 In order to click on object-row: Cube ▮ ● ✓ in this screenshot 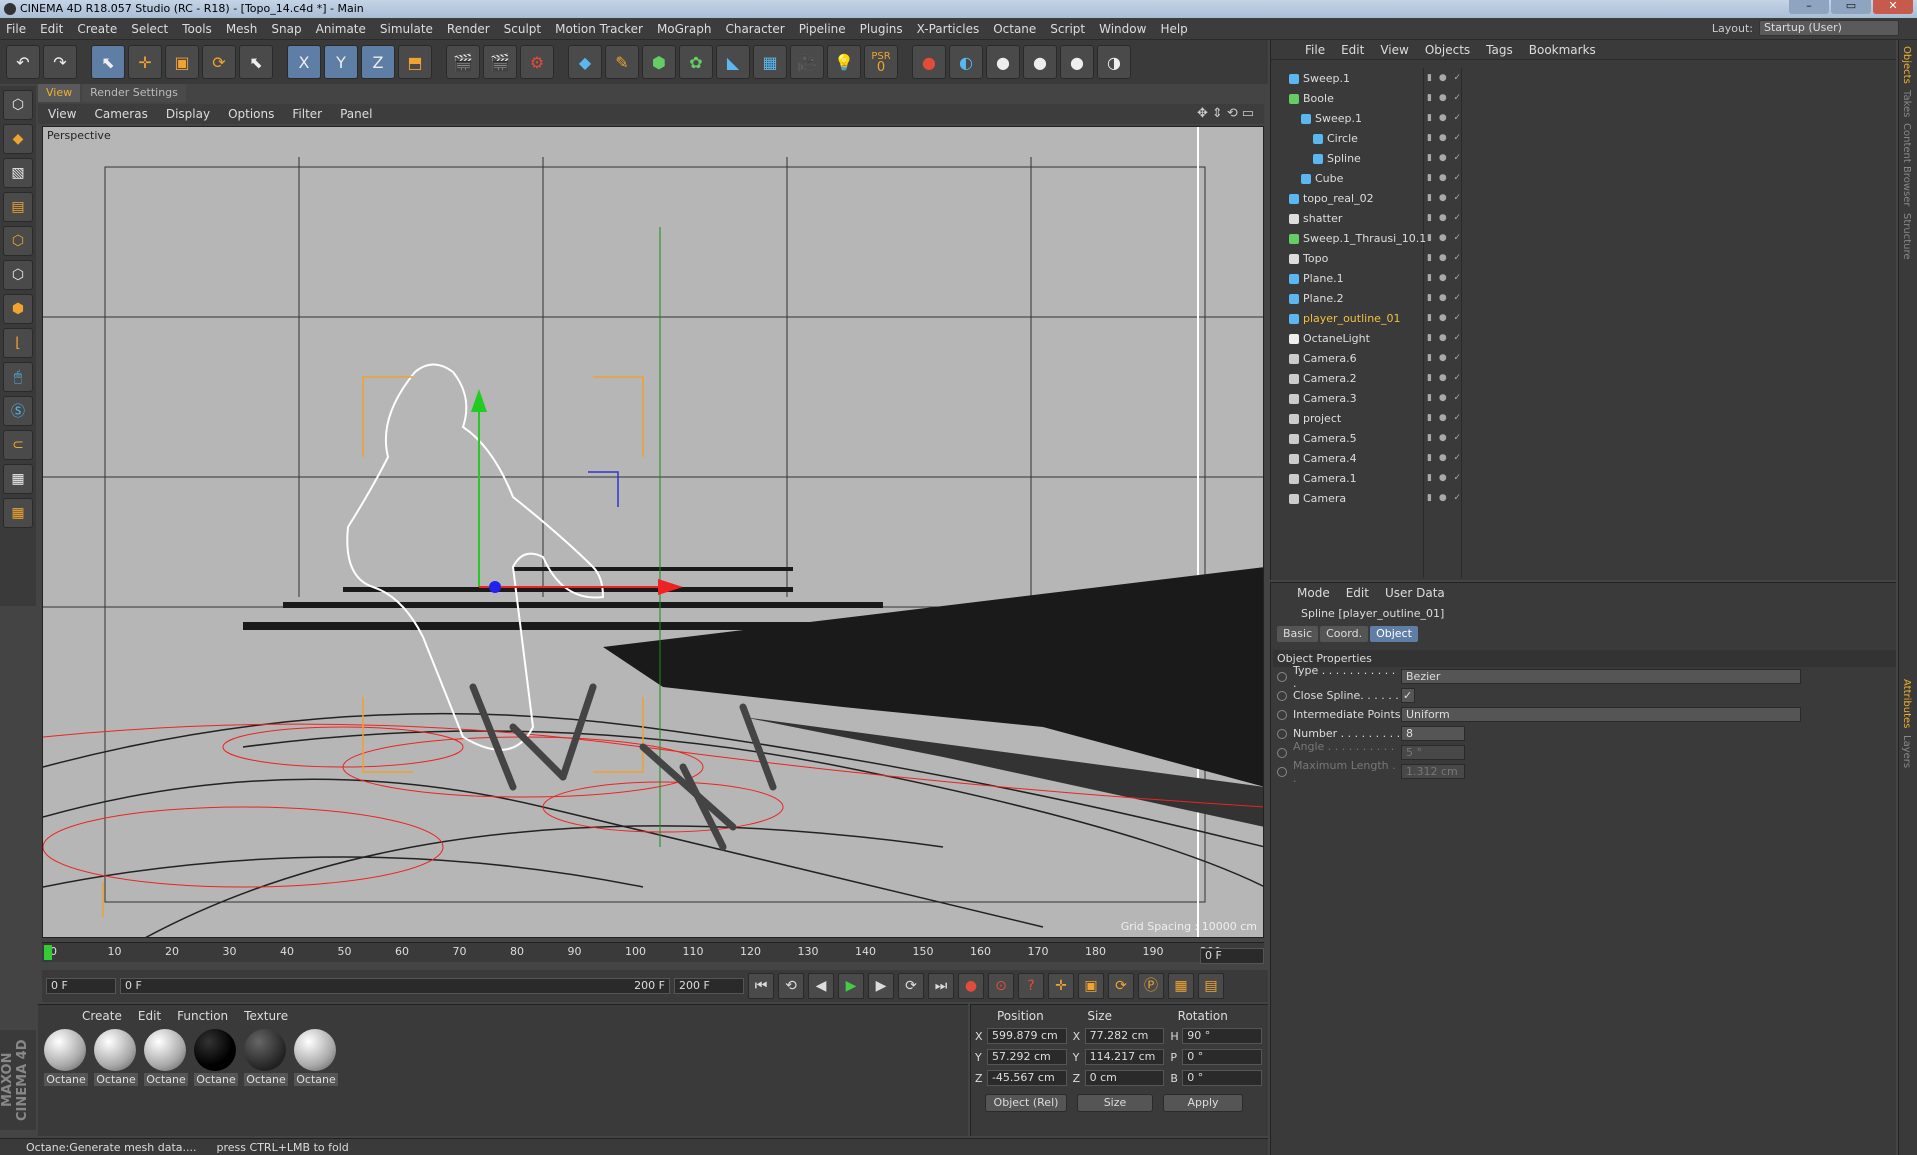, I will do `click(1584, 178)`.